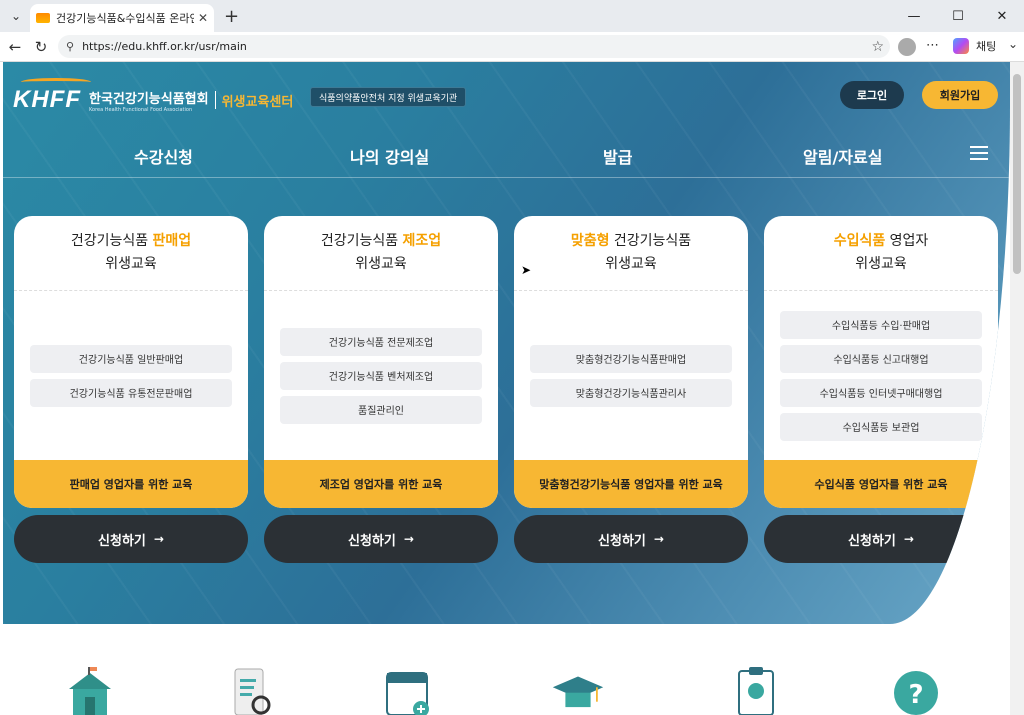  What do you see at coordinates (231, 16) in the screenshot?
I see `plus-icon: +` at bounding box center [231, 16].